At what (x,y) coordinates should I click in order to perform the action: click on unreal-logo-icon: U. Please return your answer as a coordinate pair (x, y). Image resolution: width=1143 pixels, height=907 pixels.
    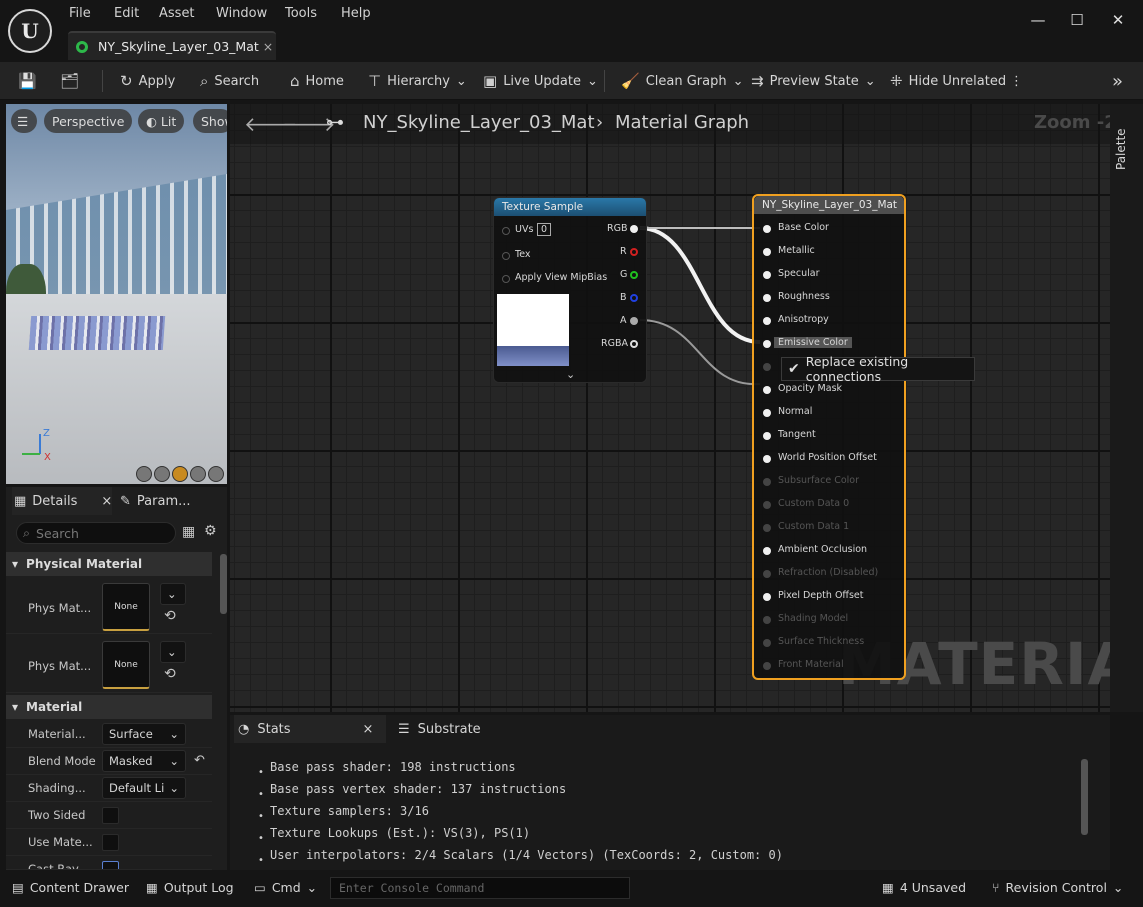
    Looking at the image, I should click on (30, 31).